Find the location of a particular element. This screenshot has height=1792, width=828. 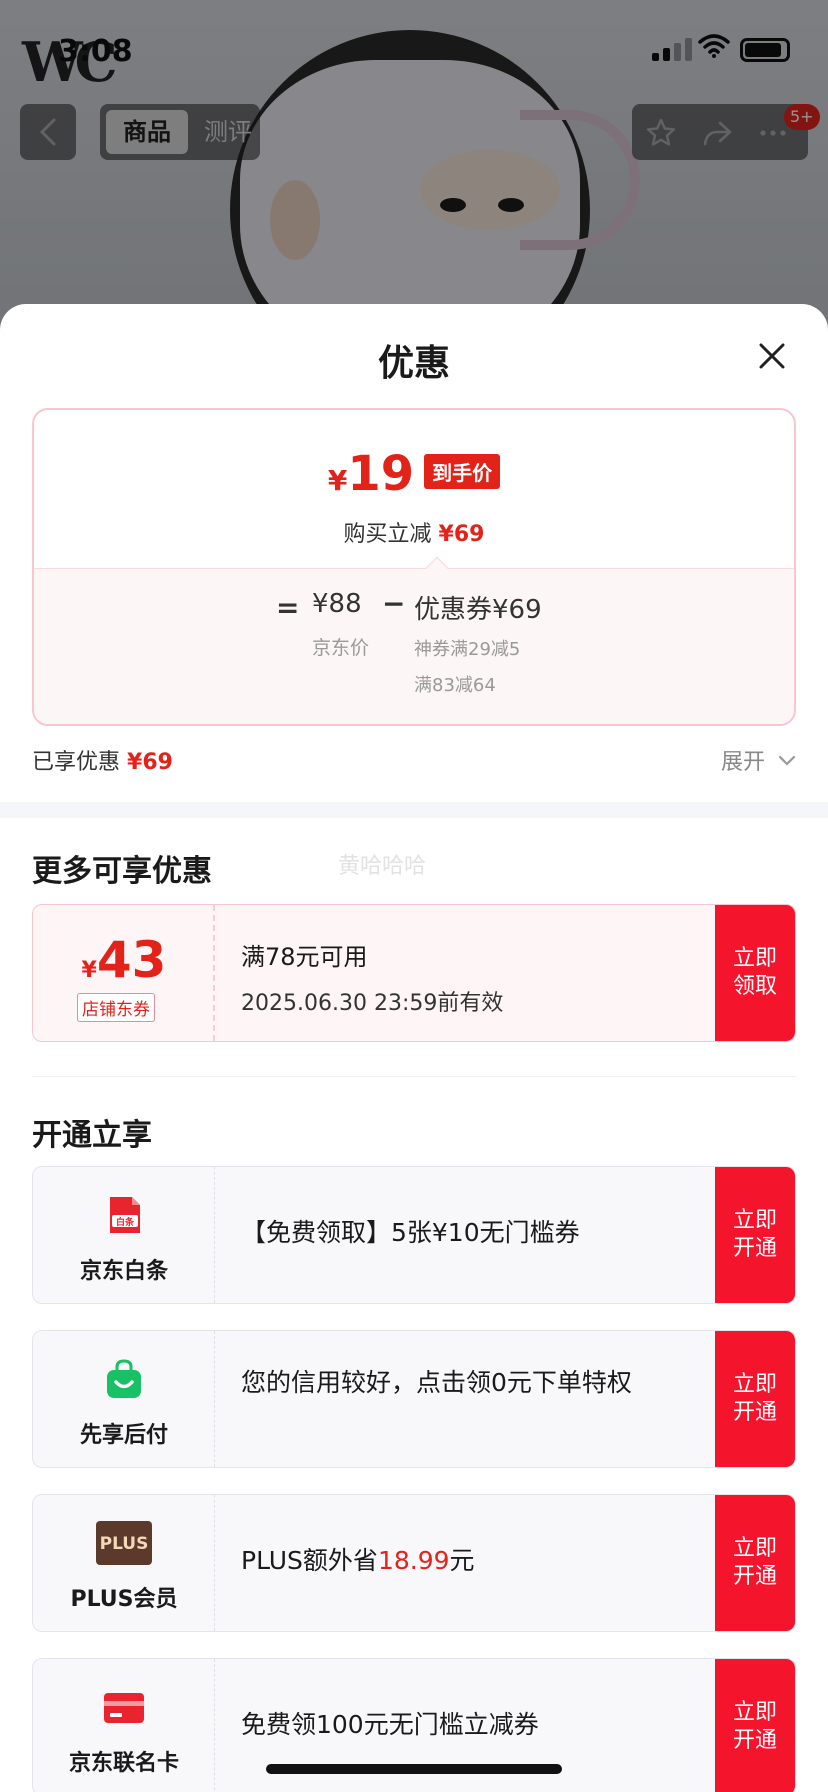

open-plus-button: 立即 开通 is located at coordinates (755, 1563).